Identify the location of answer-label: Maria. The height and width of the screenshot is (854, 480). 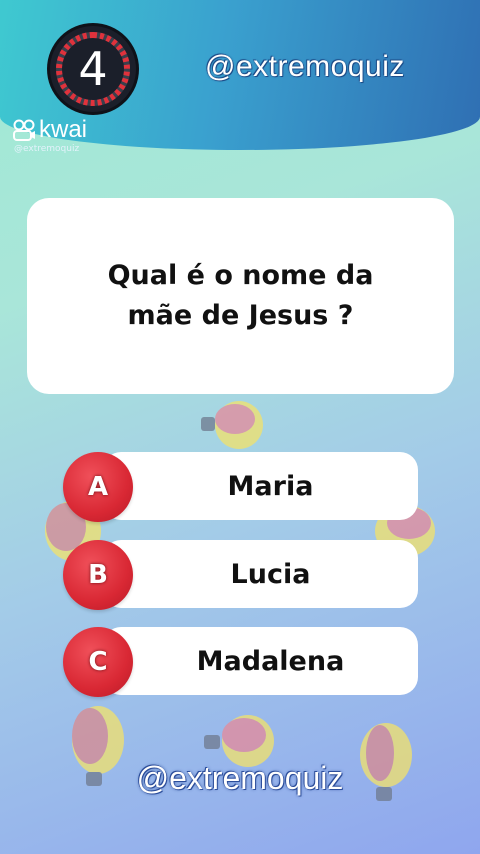
(270, 486).